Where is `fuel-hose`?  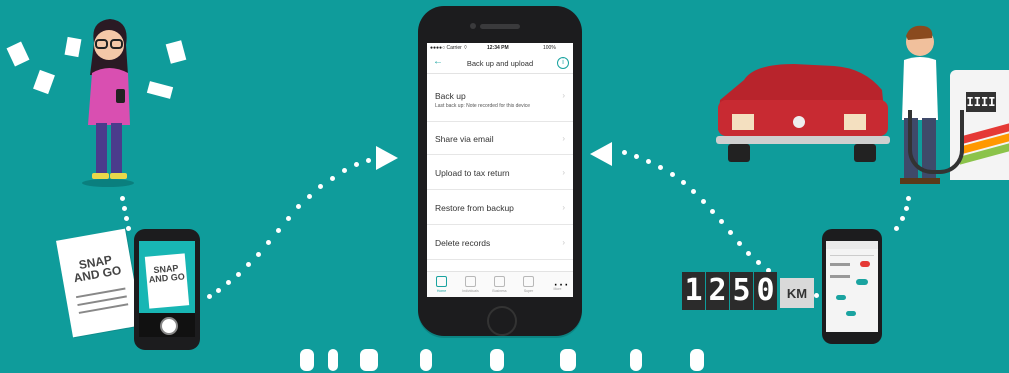 fuel-hose is located at coordinates (936, 142).